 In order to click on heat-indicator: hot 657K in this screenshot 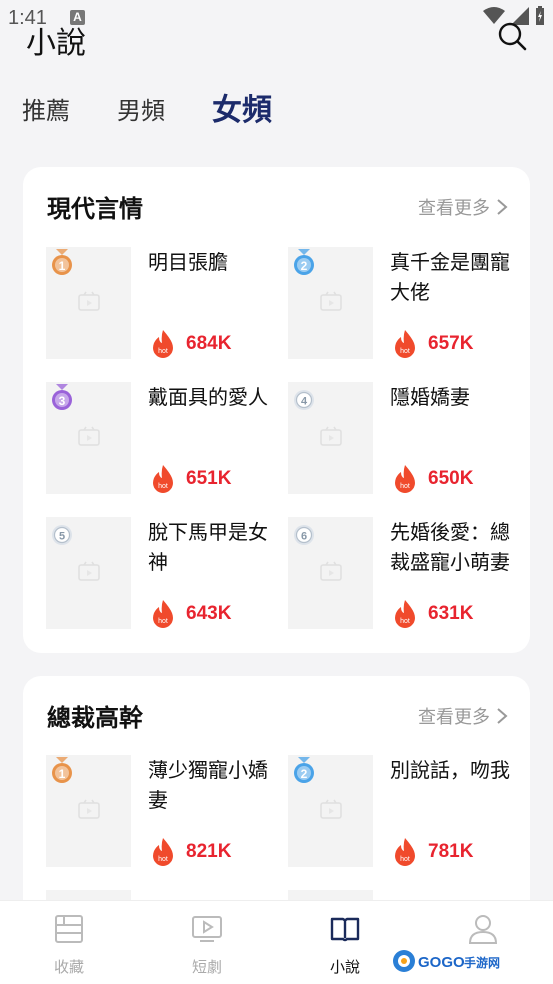, I will do `click(432, 344)`.